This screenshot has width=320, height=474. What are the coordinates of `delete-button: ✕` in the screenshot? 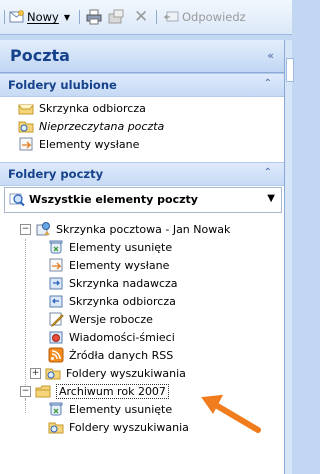 It's located at (141, 17).